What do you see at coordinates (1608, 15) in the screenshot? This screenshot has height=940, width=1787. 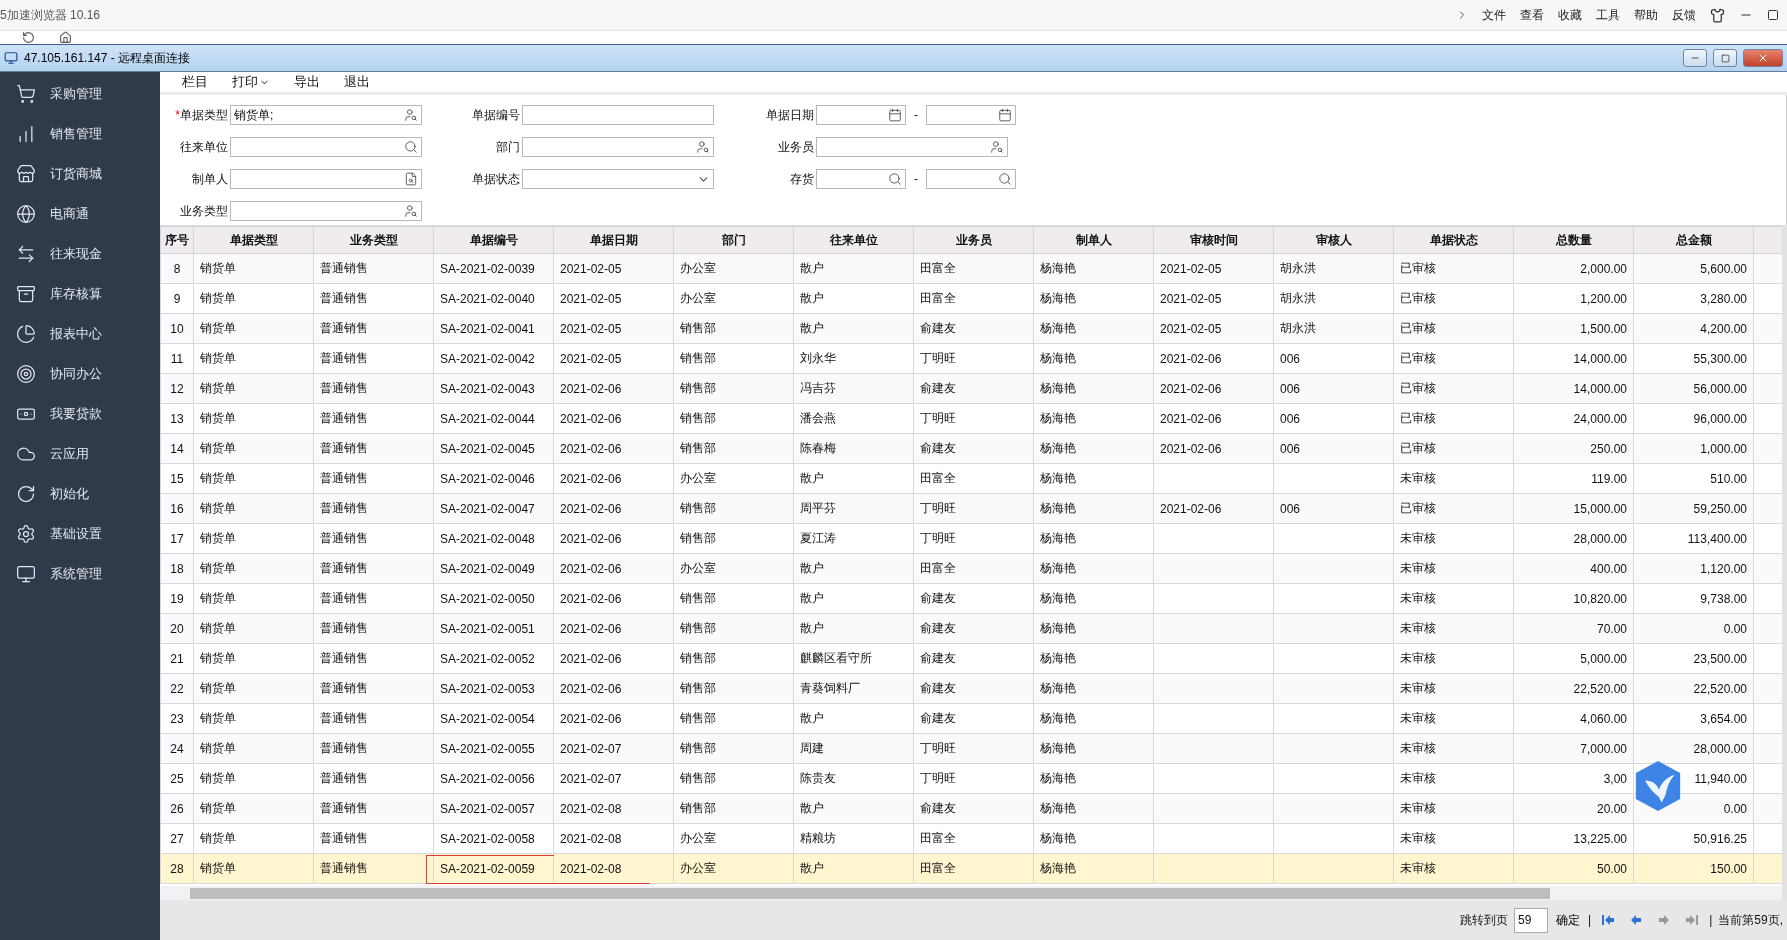 I see `menu-item: 工具` at bounding box center [1608, 15].